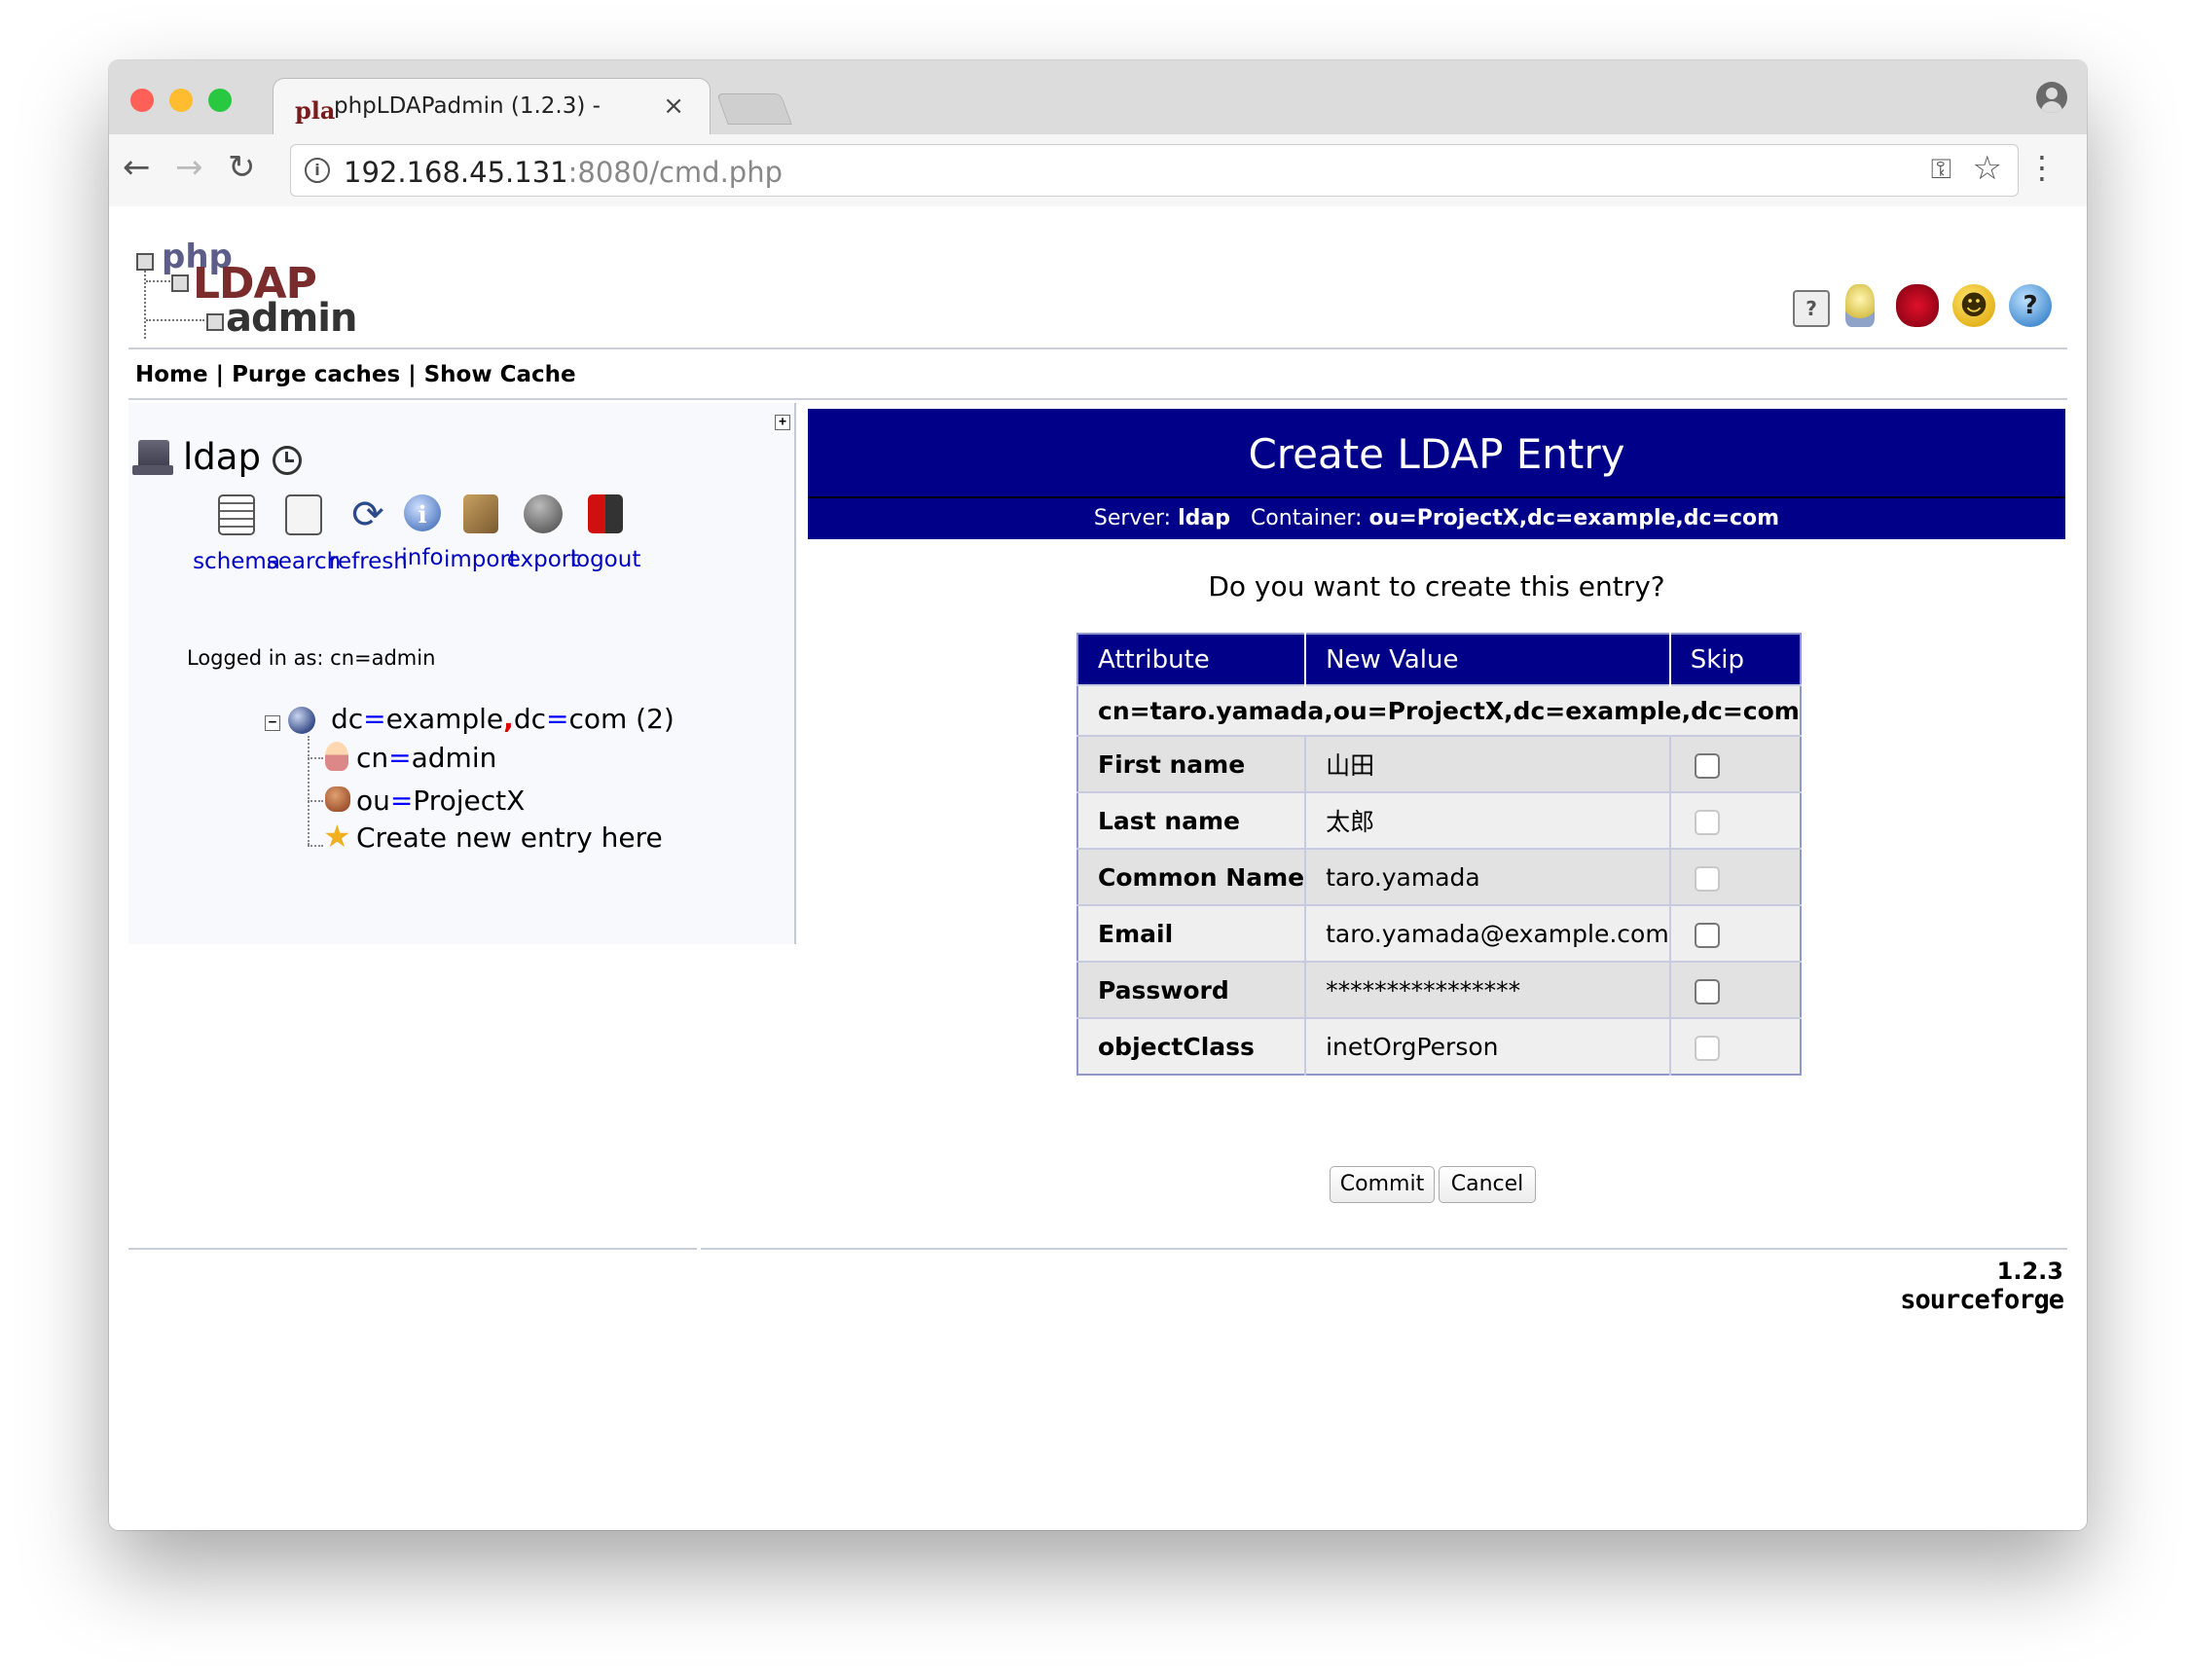 This screenshot has height=1680, width=2188. What do you see at coordinates (782, 422) in the screenshot?
I see `expand-toggle-icon: +` at bounding box center [782, 422].